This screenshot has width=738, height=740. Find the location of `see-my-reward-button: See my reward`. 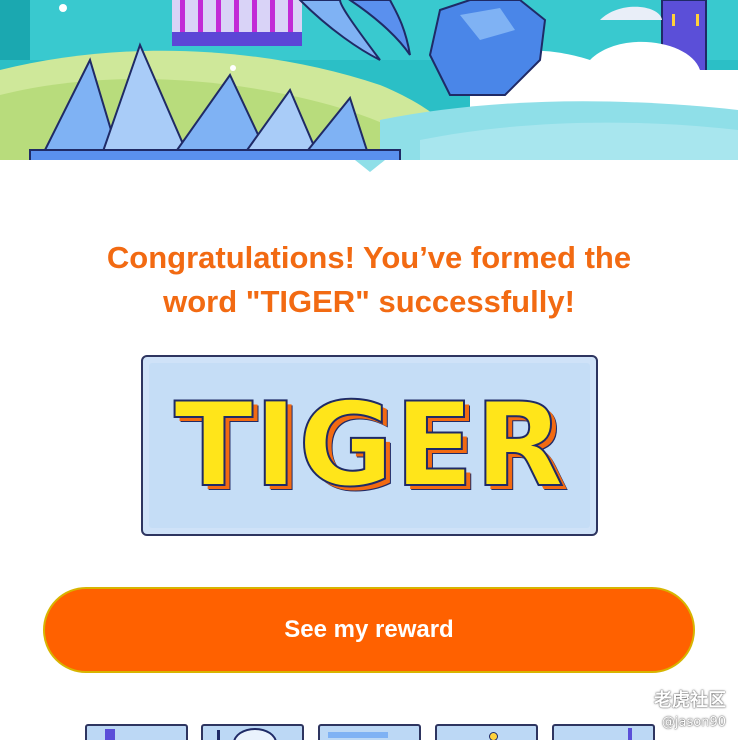

see-my-reward-button: See my reward is located at coordinates (369, 630).